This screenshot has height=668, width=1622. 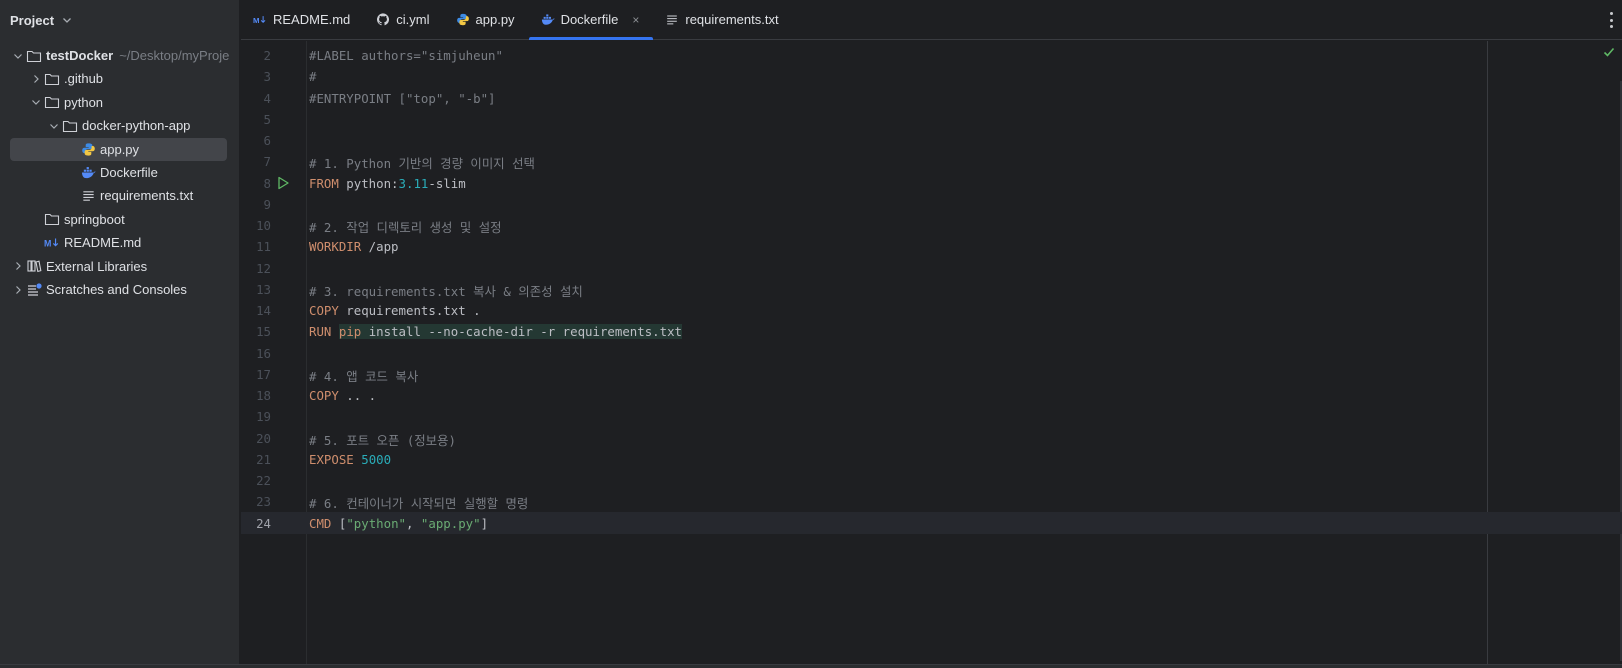 I want to click on line-number: 14, so click(x=263, y=310).